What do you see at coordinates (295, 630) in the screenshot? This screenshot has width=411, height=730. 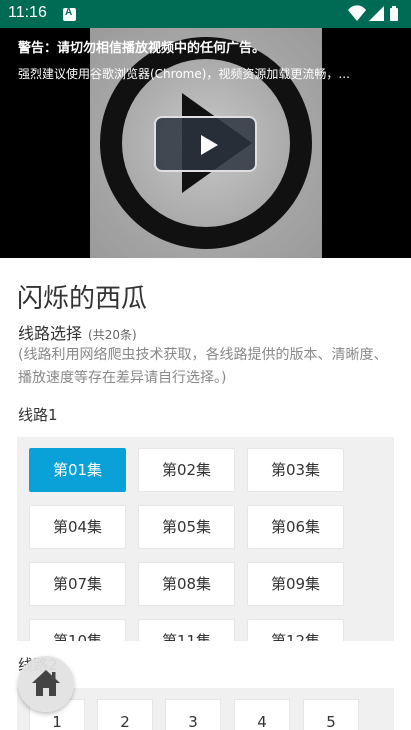 I see `episode-button-12: 第12集` at bounding box center [295, 630].